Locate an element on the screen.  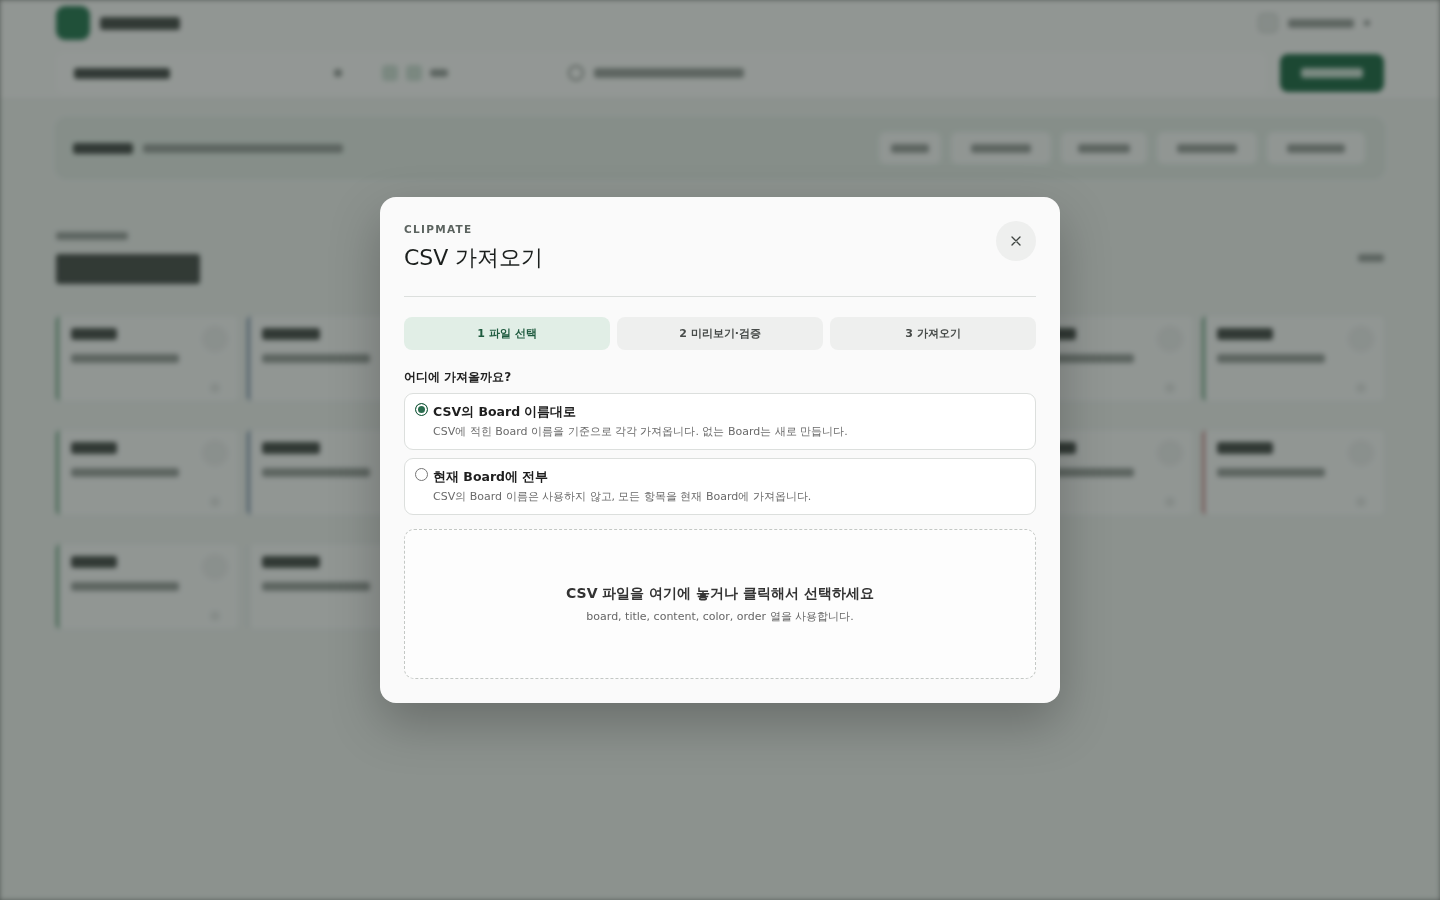
dialog-title: CSV 가져오기 is located at coordinates (474, 258).